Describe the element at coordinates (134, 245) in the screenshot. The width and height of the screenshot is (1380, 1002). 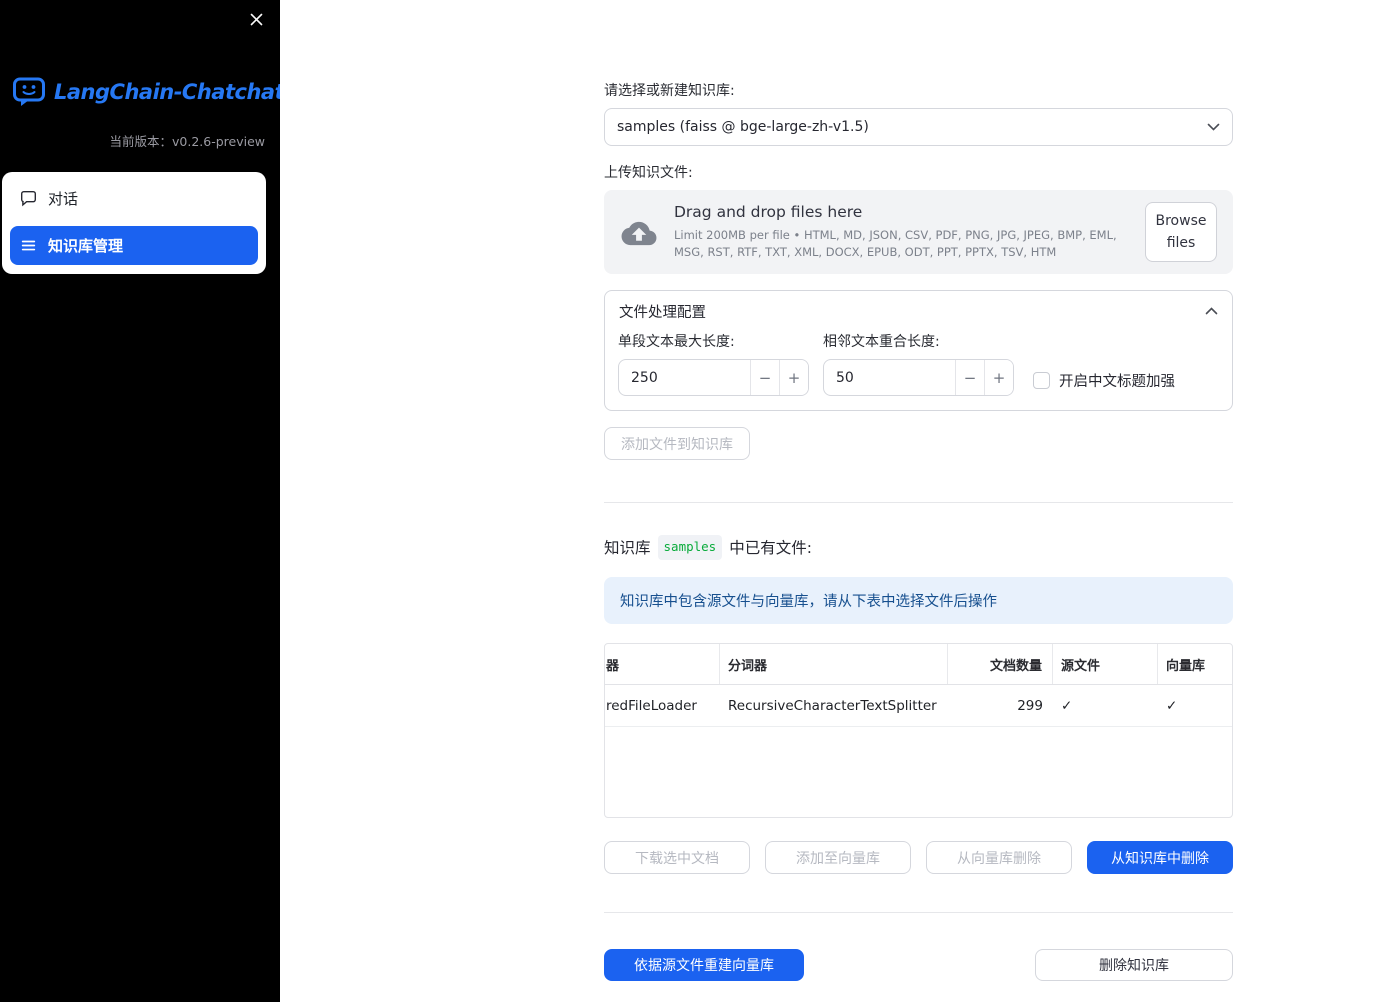
I see `sidebar-item-knowledge-base: 知识库管理` at that location.